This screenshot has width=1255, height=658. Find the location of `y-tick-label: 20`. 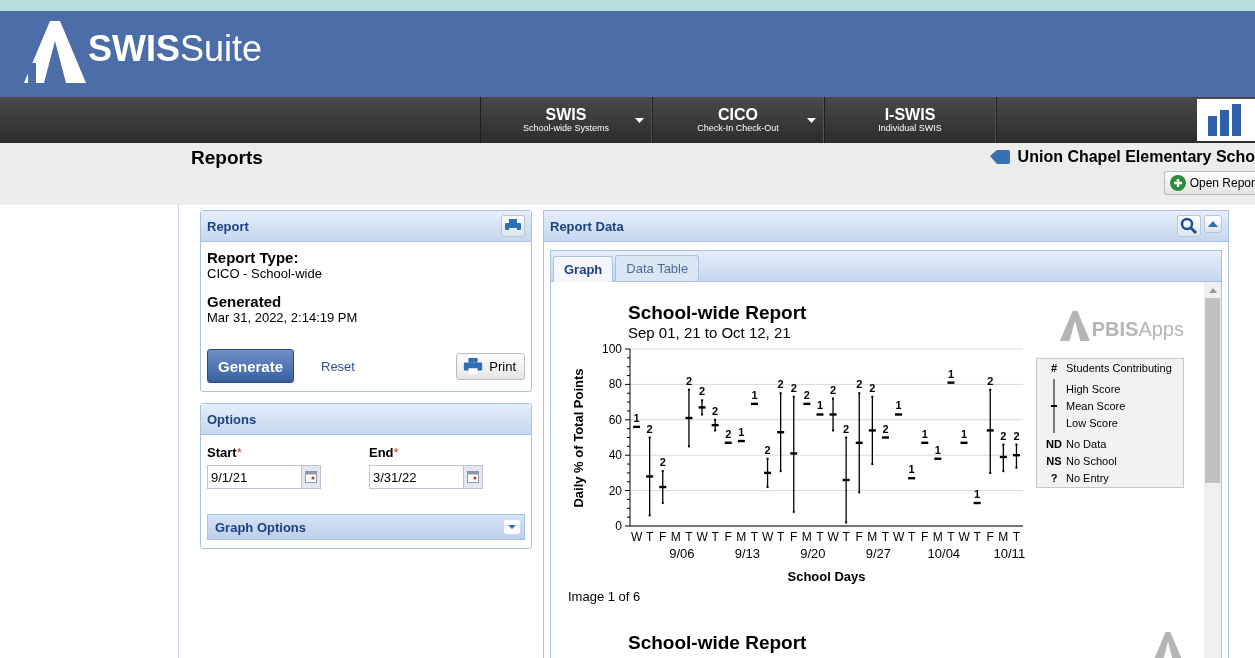

y-tick-label: 20 is located at coordinates (615, 490).